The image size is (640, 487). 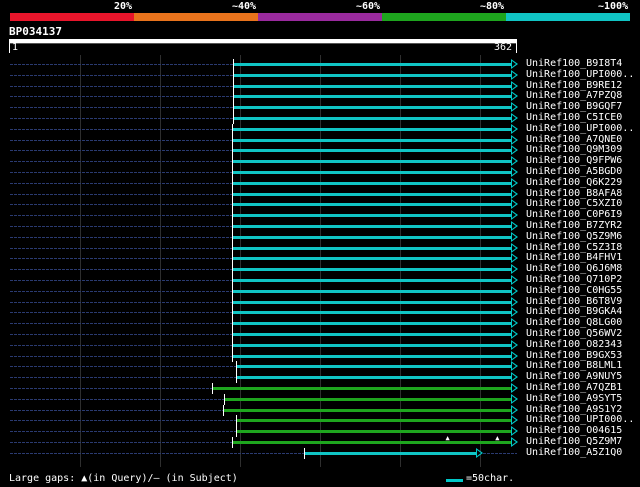 I want to click on gap-legend: Large gaps: ▲(in Query)/– (in Subject), so click(x=123, y=478).